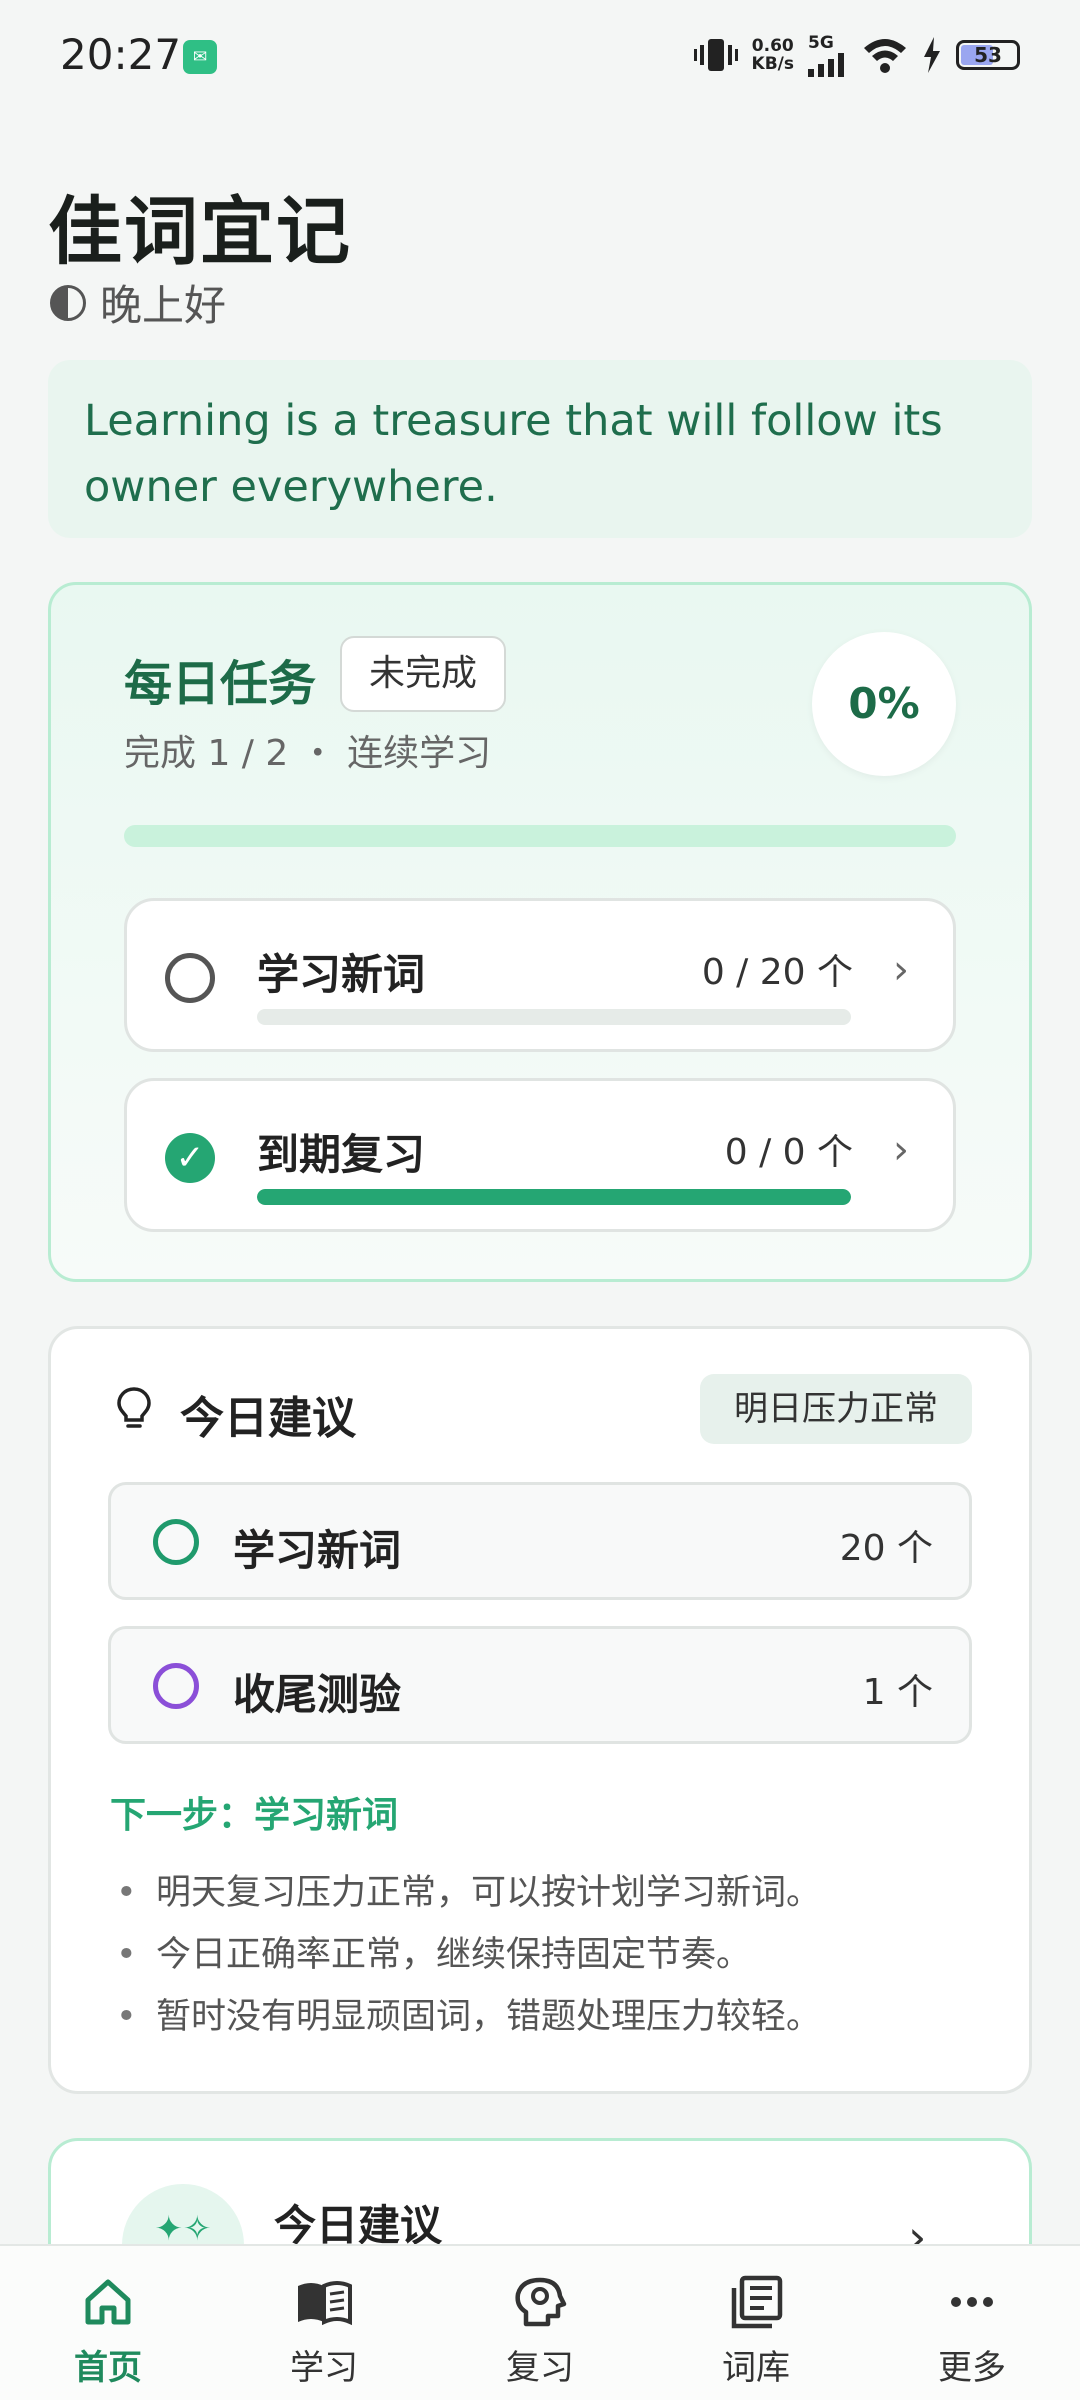 This screenshot has height=2400, width=1080. I want to click on greeting: 晚上好, so click(138, 302).